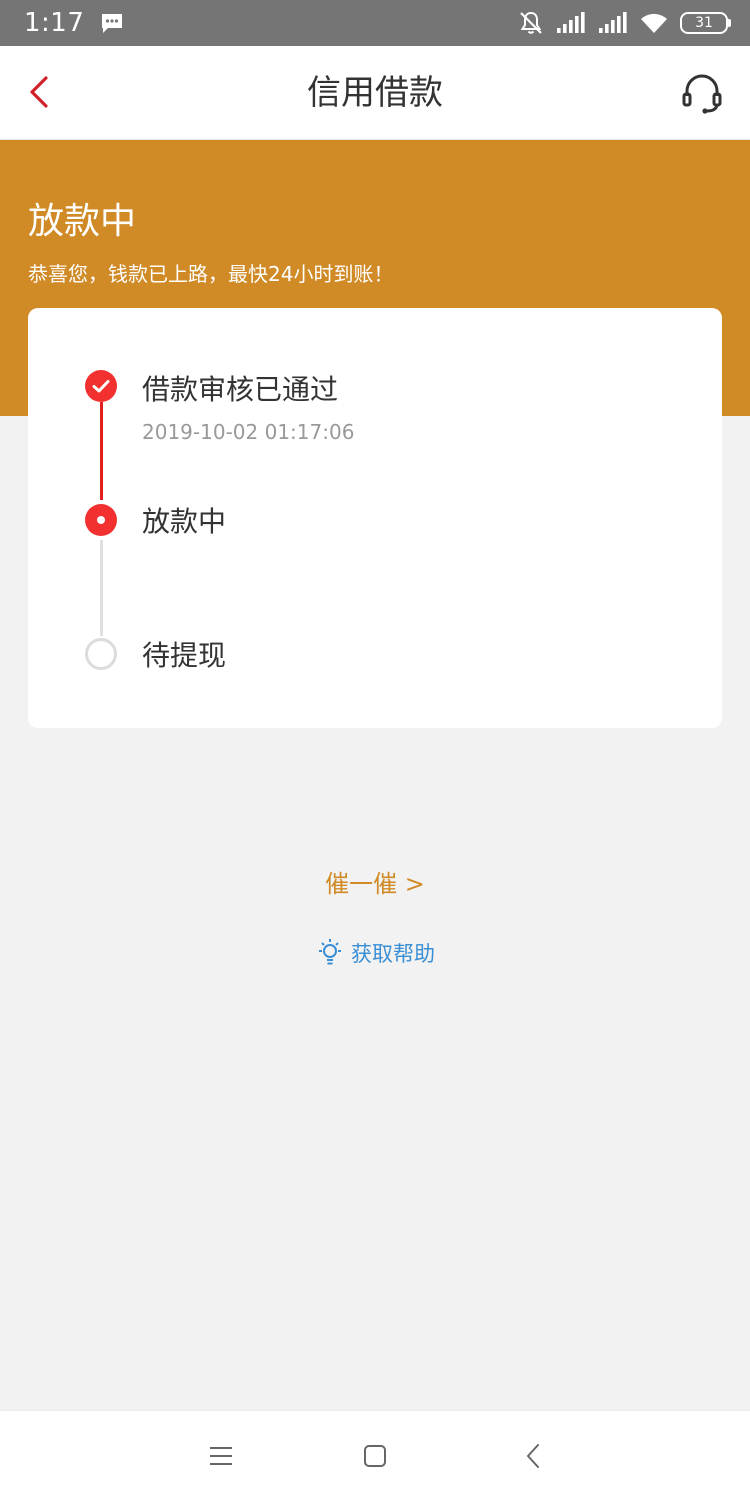 This screenshot has height=1500, width=750. I want to click on wifi-icon, so click(654, 23).